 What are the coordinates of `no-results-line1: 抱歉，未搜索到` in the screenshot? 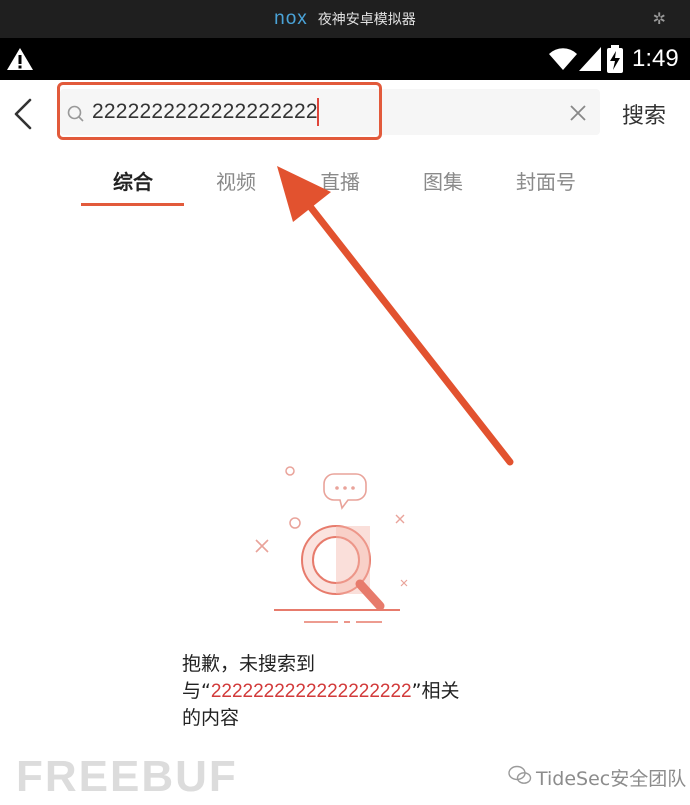 It's located at (249, 664).